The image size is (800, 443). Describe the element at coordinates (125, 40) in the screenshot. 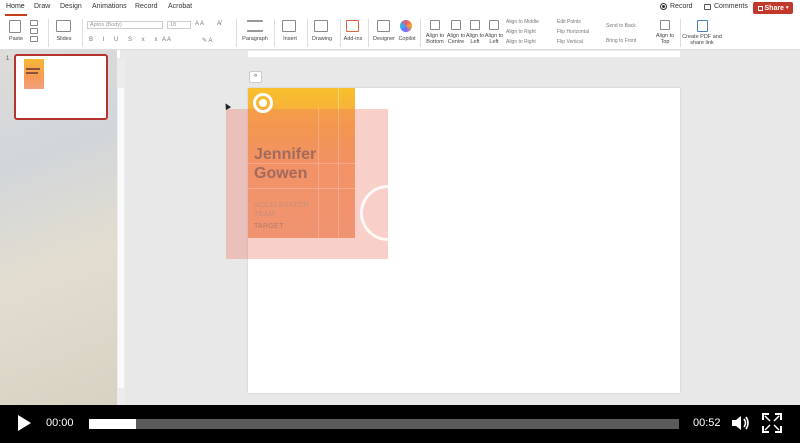

I see `font-style-buttons: B I U S x x` at that location.